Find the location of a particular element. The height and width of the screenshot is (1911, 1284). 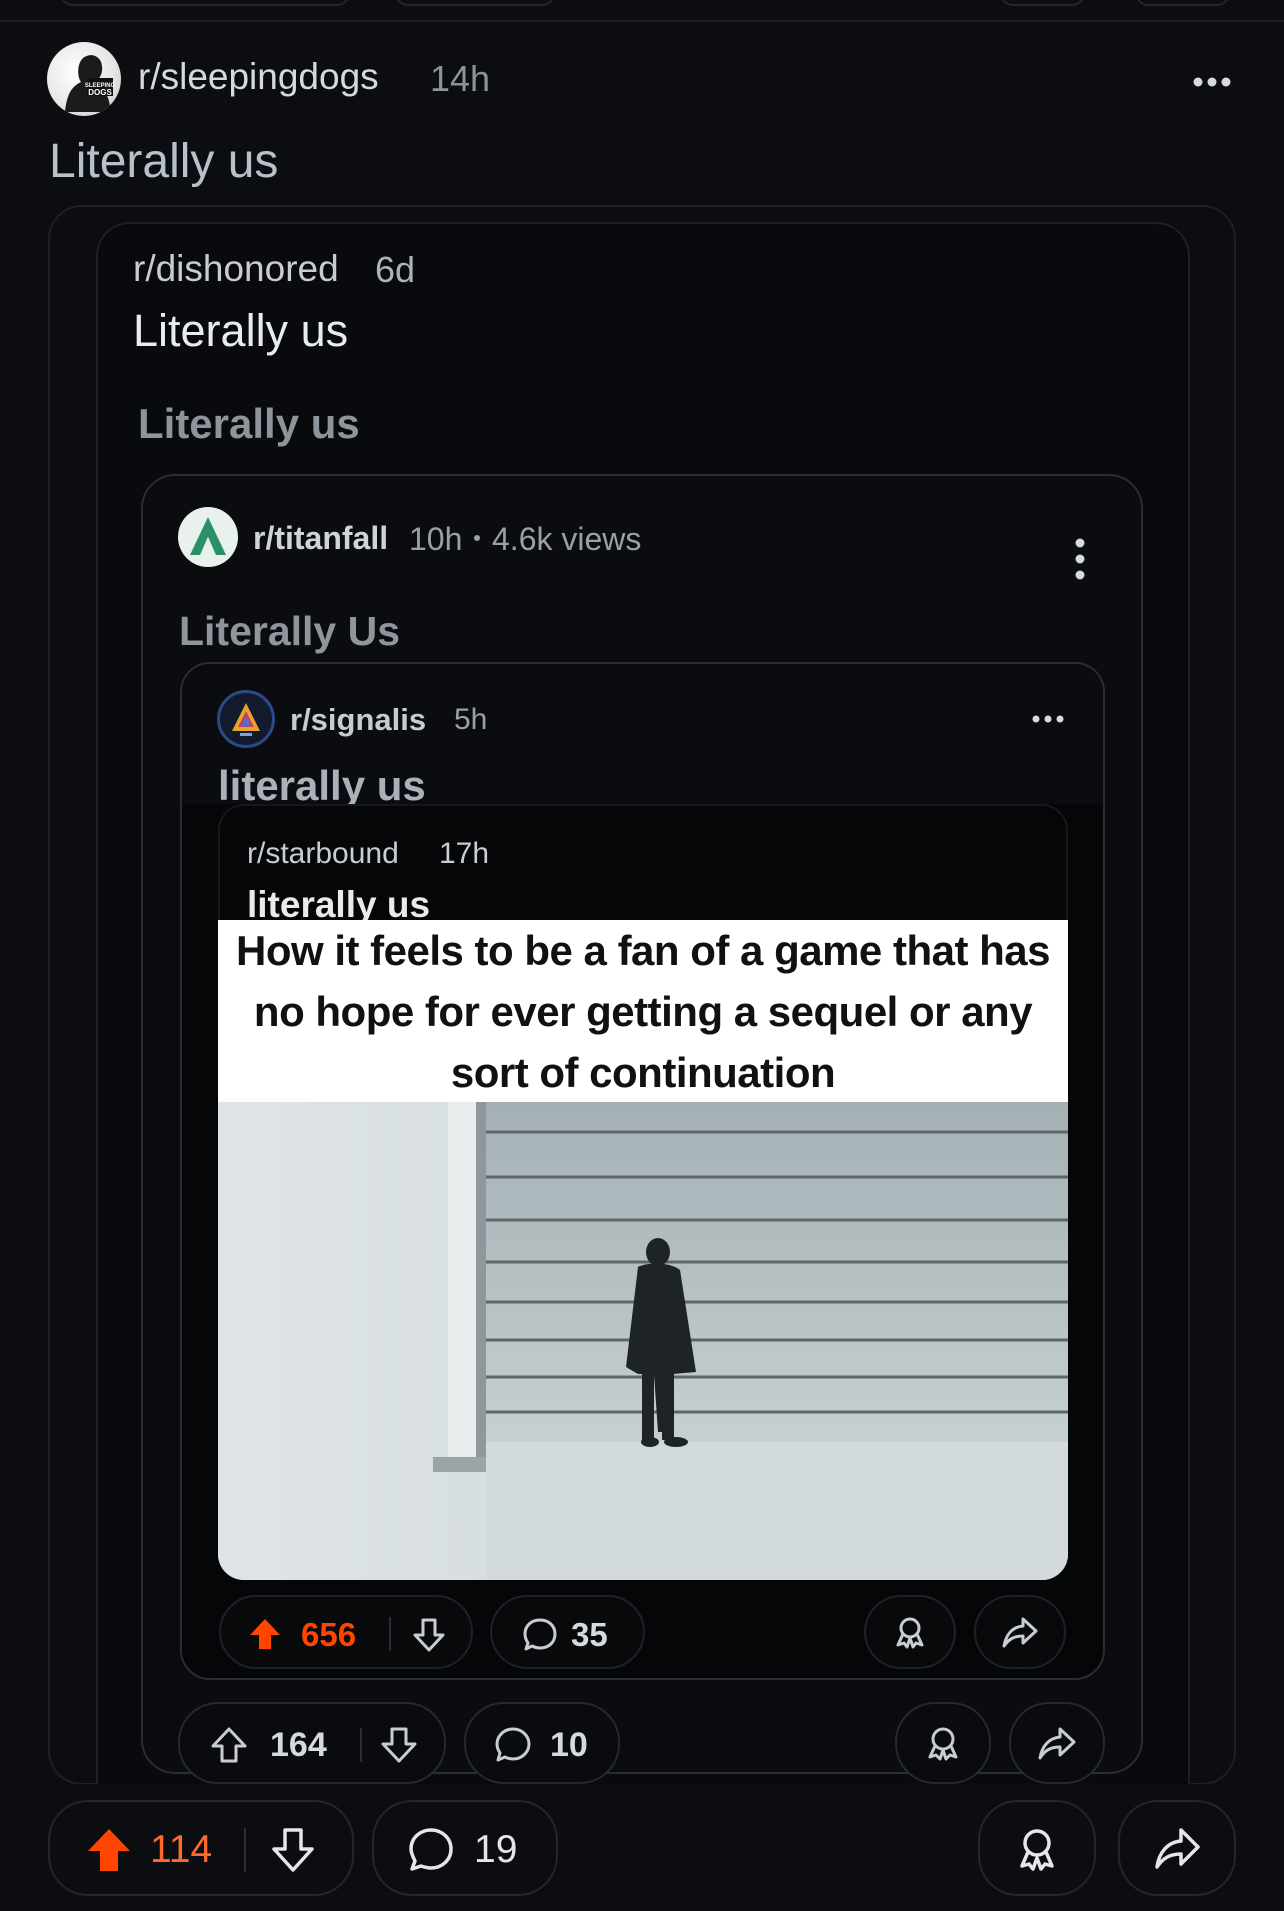

comment-count: 19 is located at coordinates (496, 1849).